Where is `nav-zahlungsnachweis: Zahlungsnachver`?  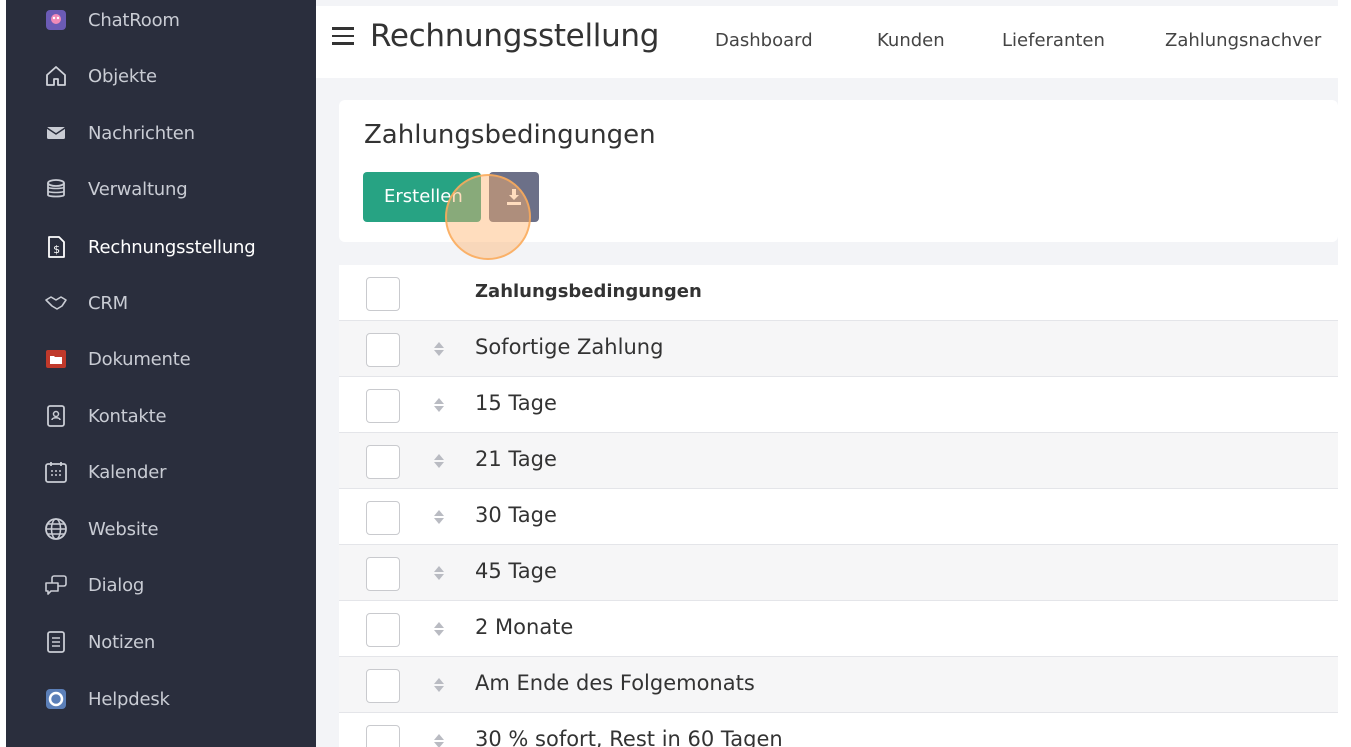
nav-zahlungsnachweis: Zahlungsnachver is located at coordinates (1243, 40).